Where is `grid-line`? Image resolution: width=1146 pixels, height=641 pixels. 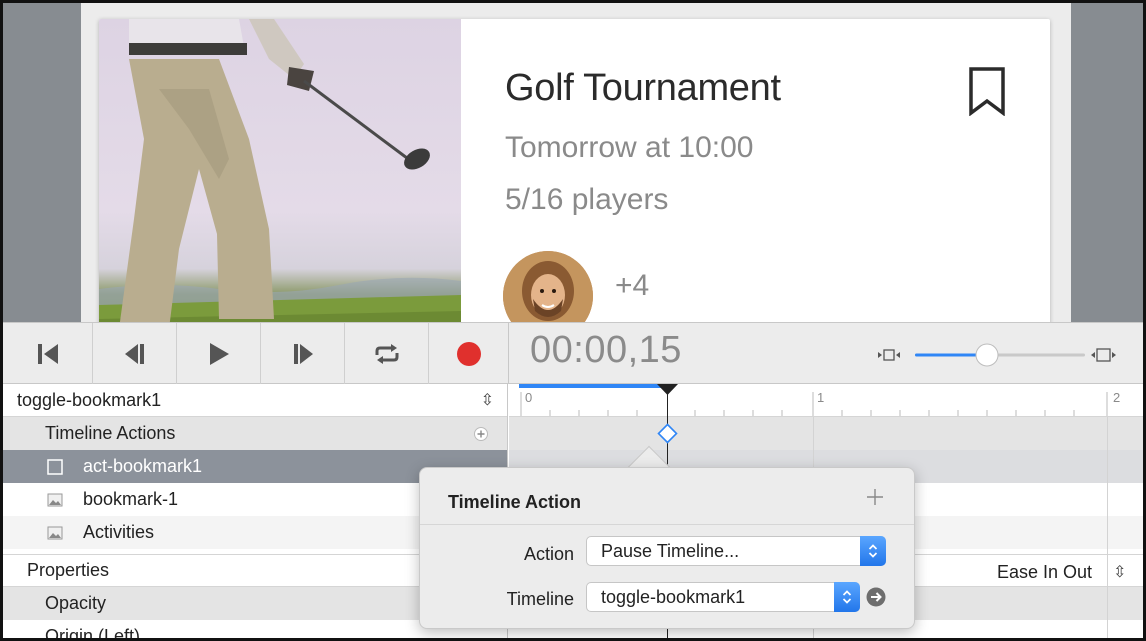 grid-line is located at coordinates (1107, 527).